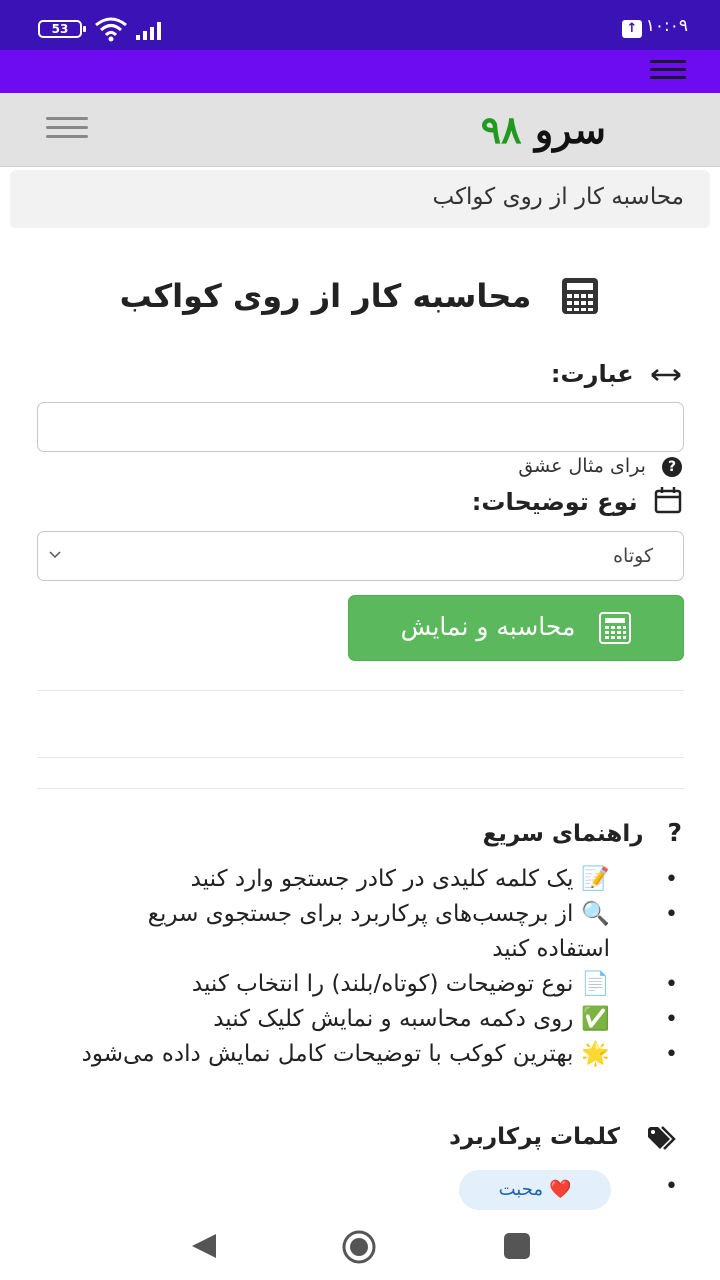 The image size is (720, 1280). I want to click on page-title: محاسبه کار از روی کواکب, so click(325, 296).